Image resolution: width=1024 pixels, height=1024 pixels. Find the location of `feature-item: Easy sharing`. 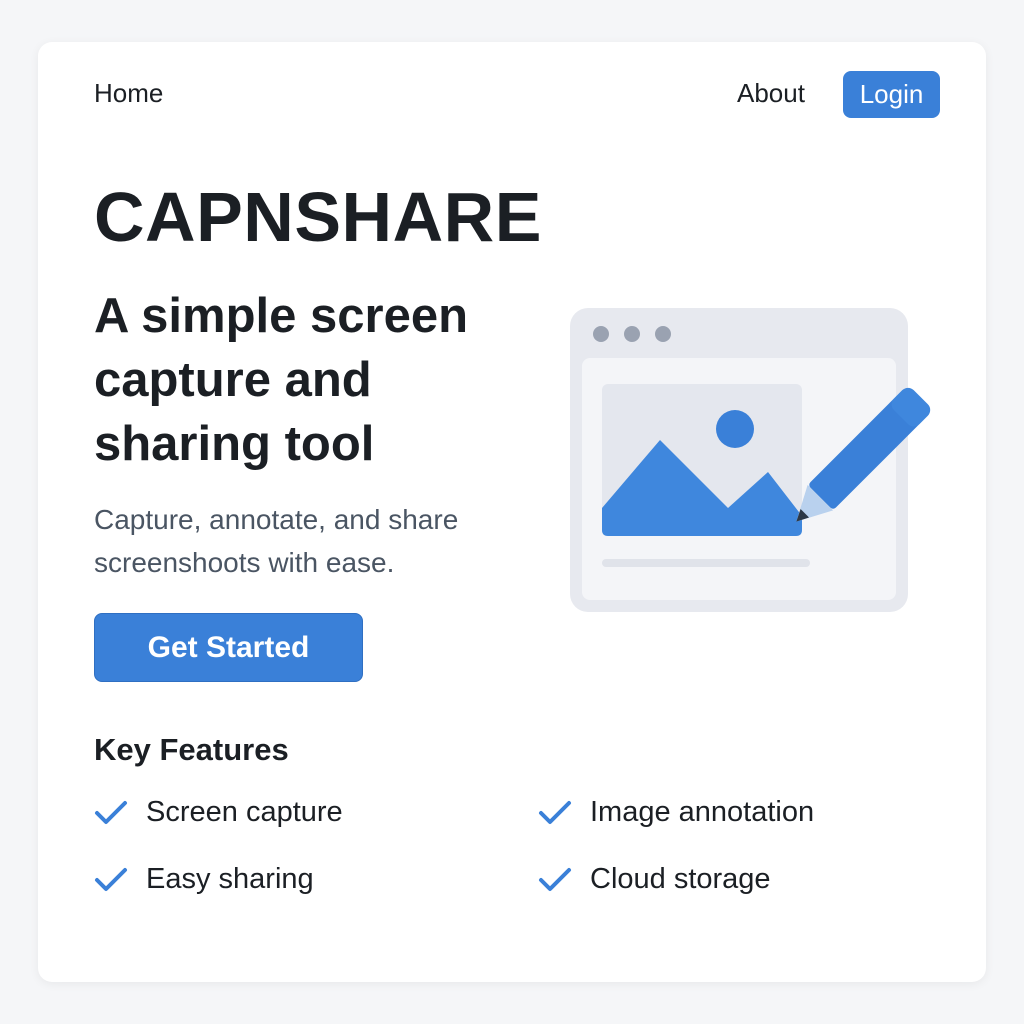

feature-item: Easy sharing is located at coordinates (204, 879).